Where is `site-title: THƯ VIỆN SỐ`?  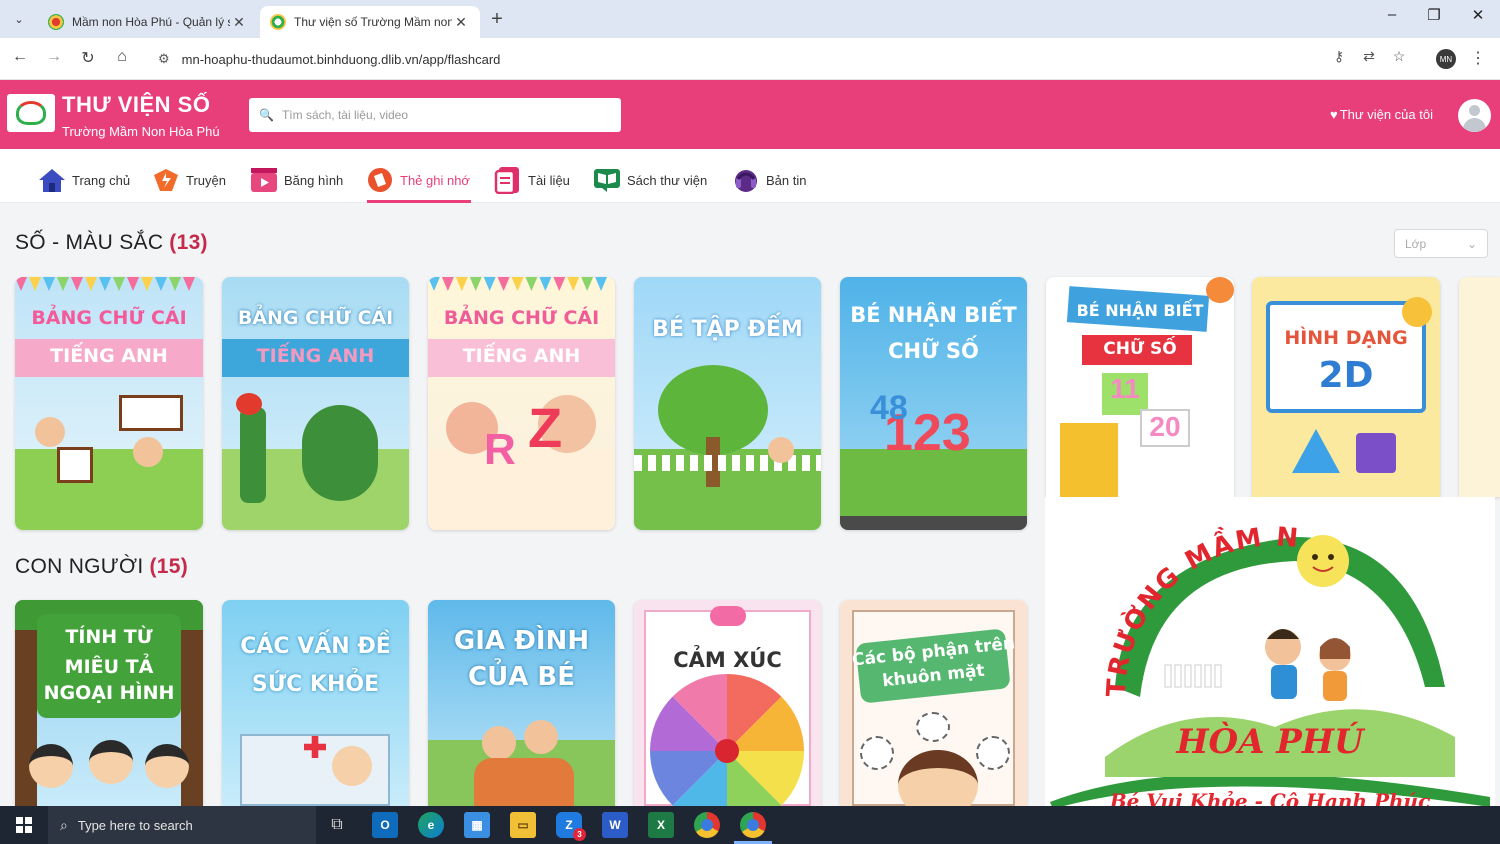 site-title: THƯ VIỆN SỐ is located at coordinates (136, 104).